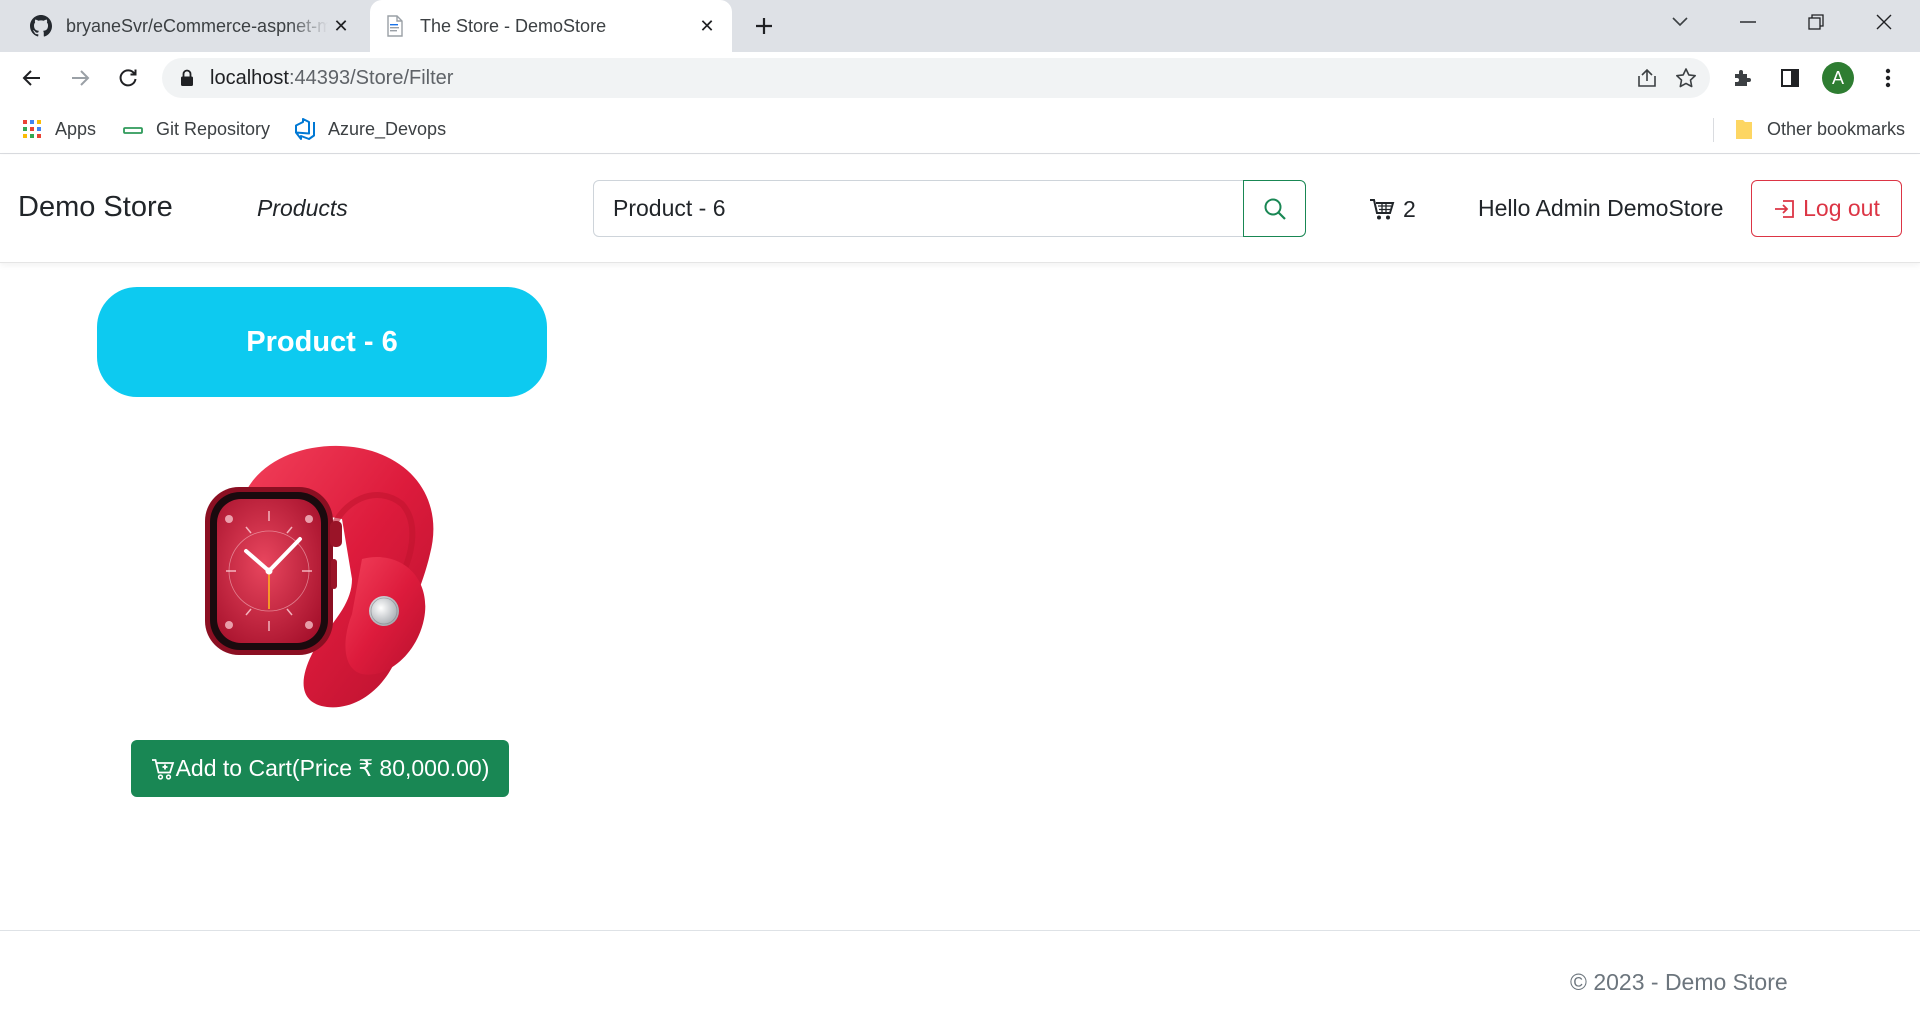  What do you see at coordinates (95, 207) in the screenshot?
I see `brand-link: Demo Store` at bounding box center [95, 207].